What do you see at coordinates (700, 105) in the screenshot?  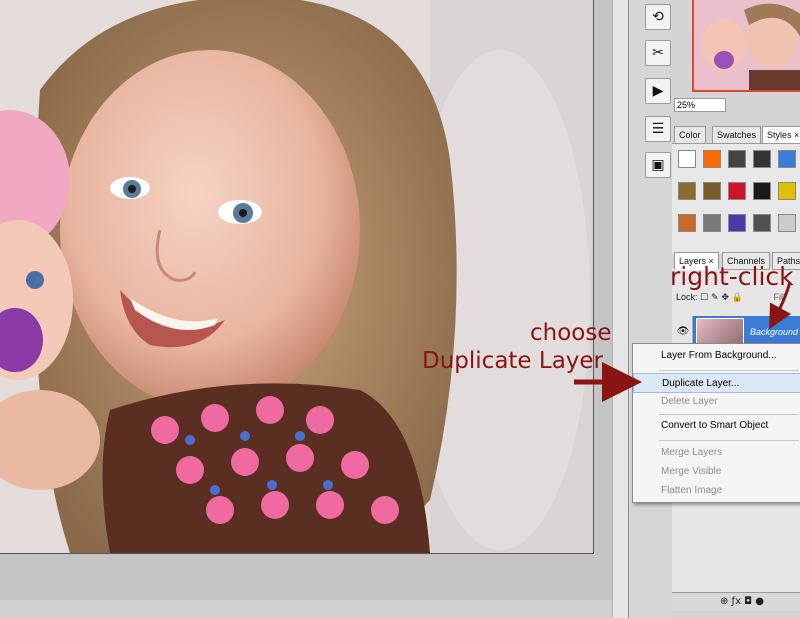 I see `navigator-zoom-field: 25%` at bounding box center [700, 105].